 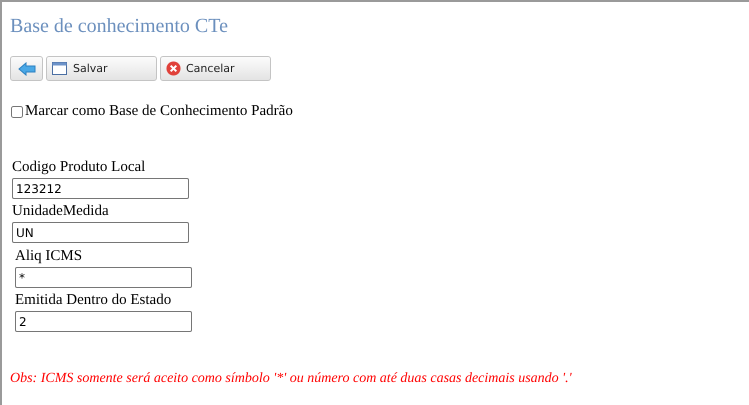 I want to click on note-text: Obs: ICMS somente será aceito como símbolo '*' ou número com até duas casas decimais usando '.', so click(x=291, y=379).